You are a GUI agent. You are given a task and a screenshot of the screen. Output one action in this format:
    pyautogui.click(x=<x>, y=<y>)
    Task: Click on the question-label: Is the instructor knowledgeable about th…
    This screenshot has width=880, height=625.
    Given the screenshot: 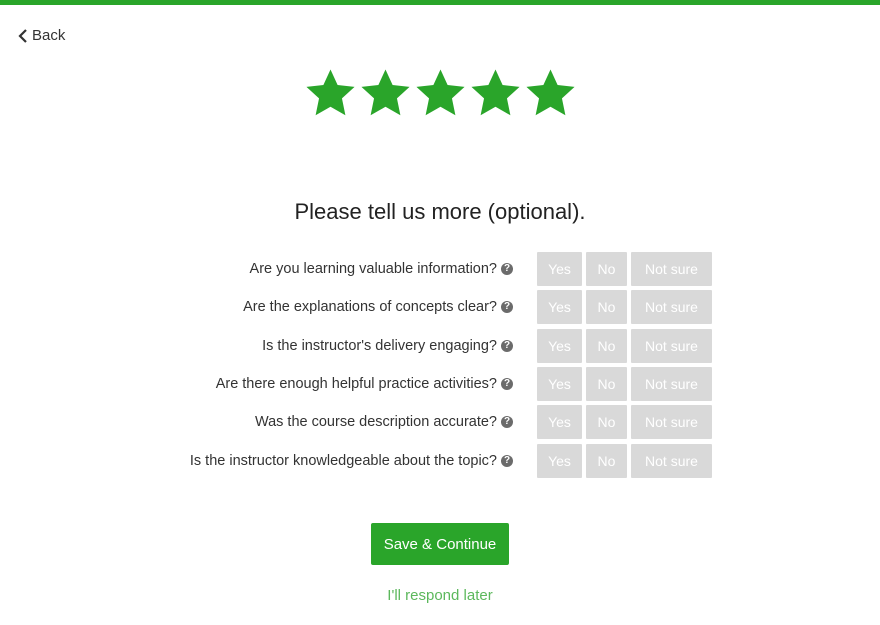 What is the action you would take?
    pyautogui.click(x=351, y=461)
    